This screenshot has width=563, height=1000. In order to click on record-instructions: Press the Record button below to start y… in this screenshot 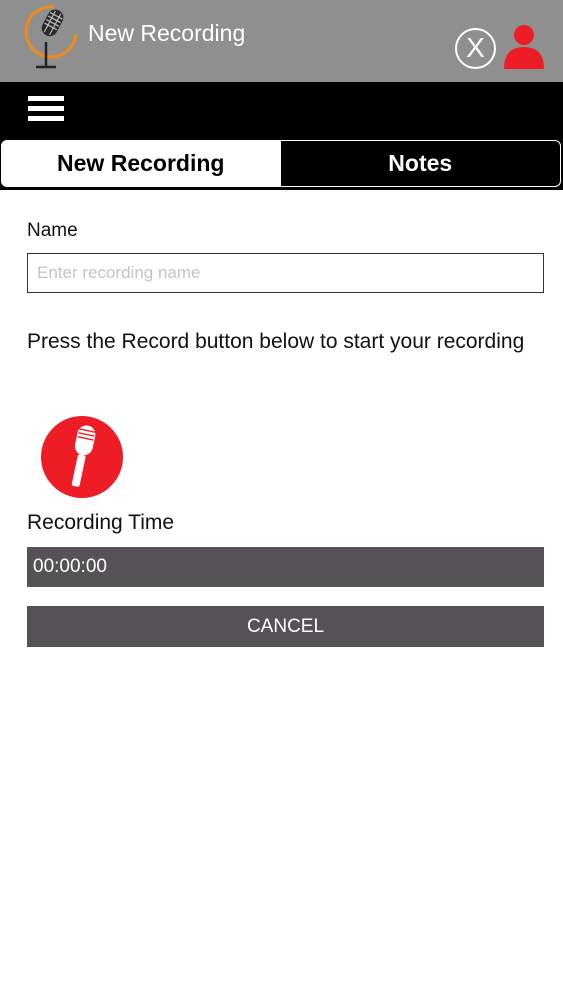, I will do `click(276, 341)`.